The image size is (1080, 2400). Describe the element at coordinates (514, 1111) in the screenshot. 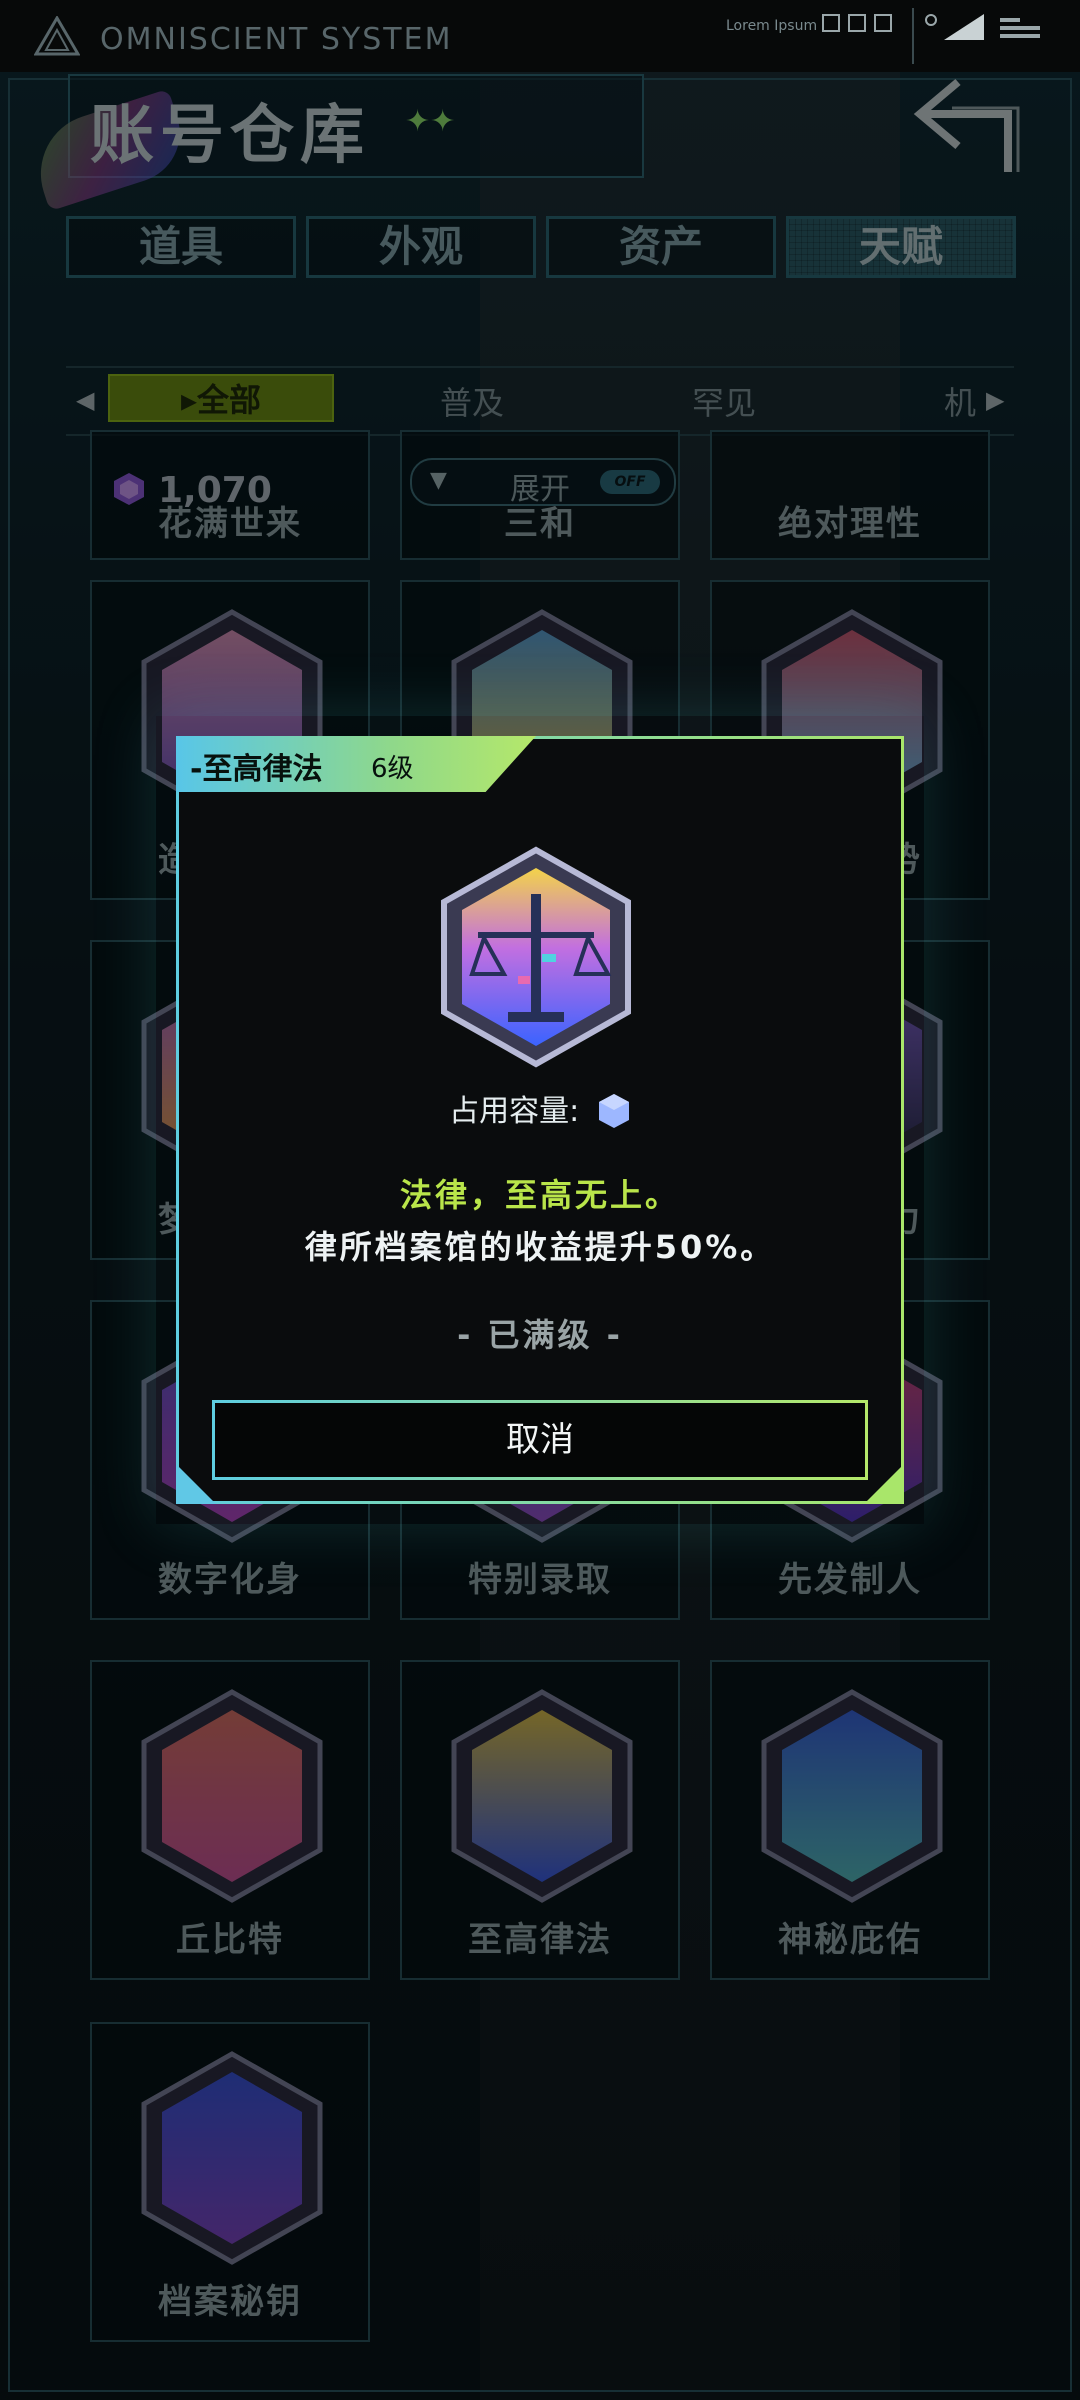

I see `capacity-label: 占用容量:` at that location.